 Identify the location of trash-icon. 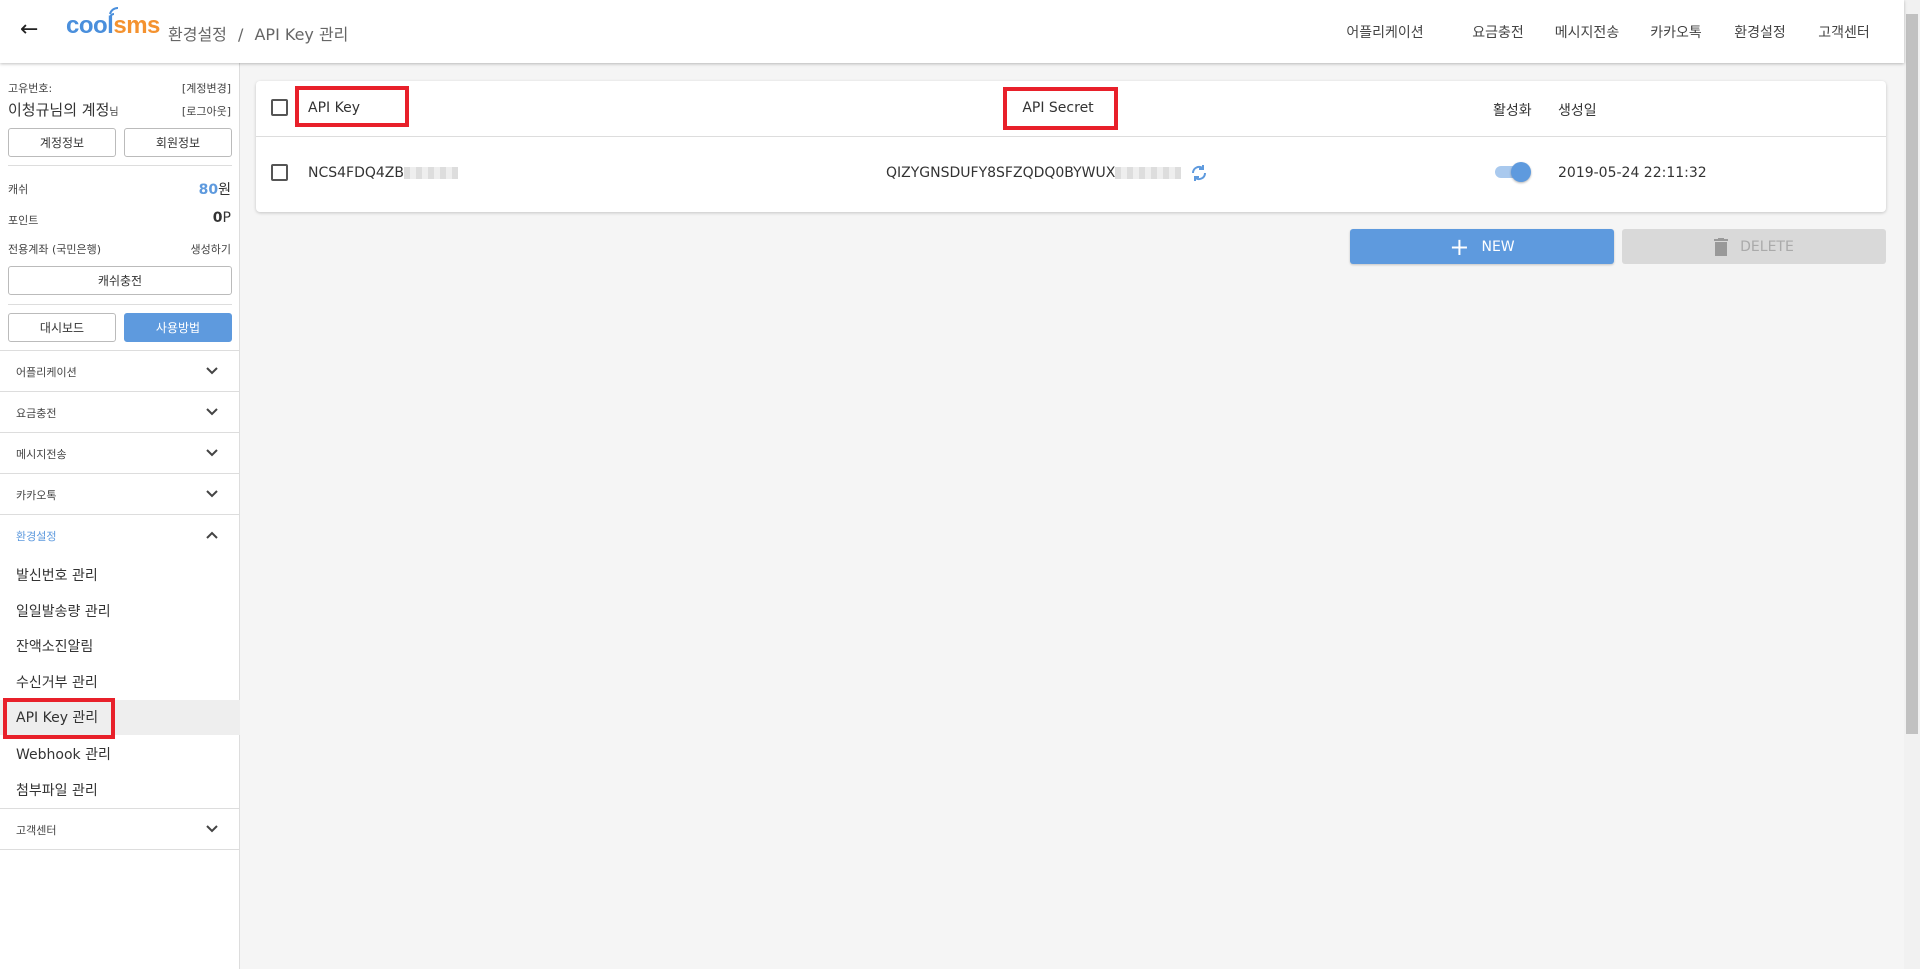
(1721, 246).